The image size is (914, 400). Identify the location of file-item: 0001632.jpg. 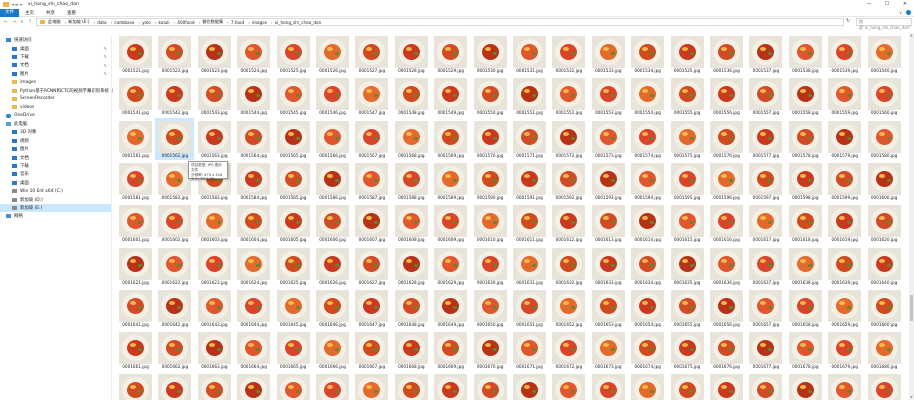
(568, 266).